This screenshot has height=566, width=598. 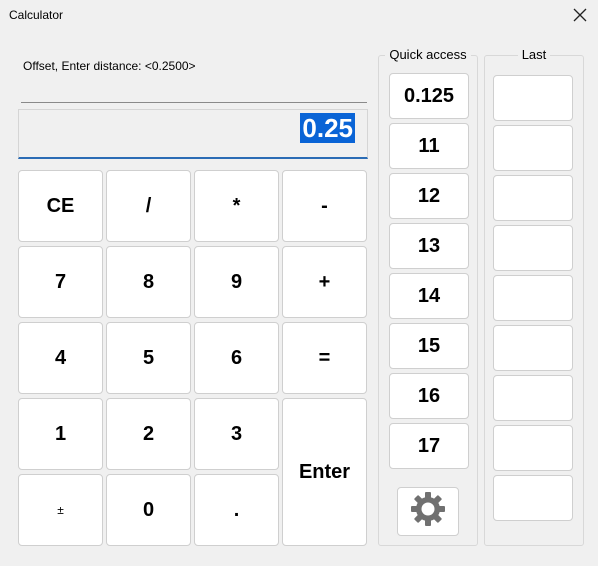 What do you see at coordinates (236, 358) in the screenshot?
I see `key-6: 6` at bounding box center [236, 358].